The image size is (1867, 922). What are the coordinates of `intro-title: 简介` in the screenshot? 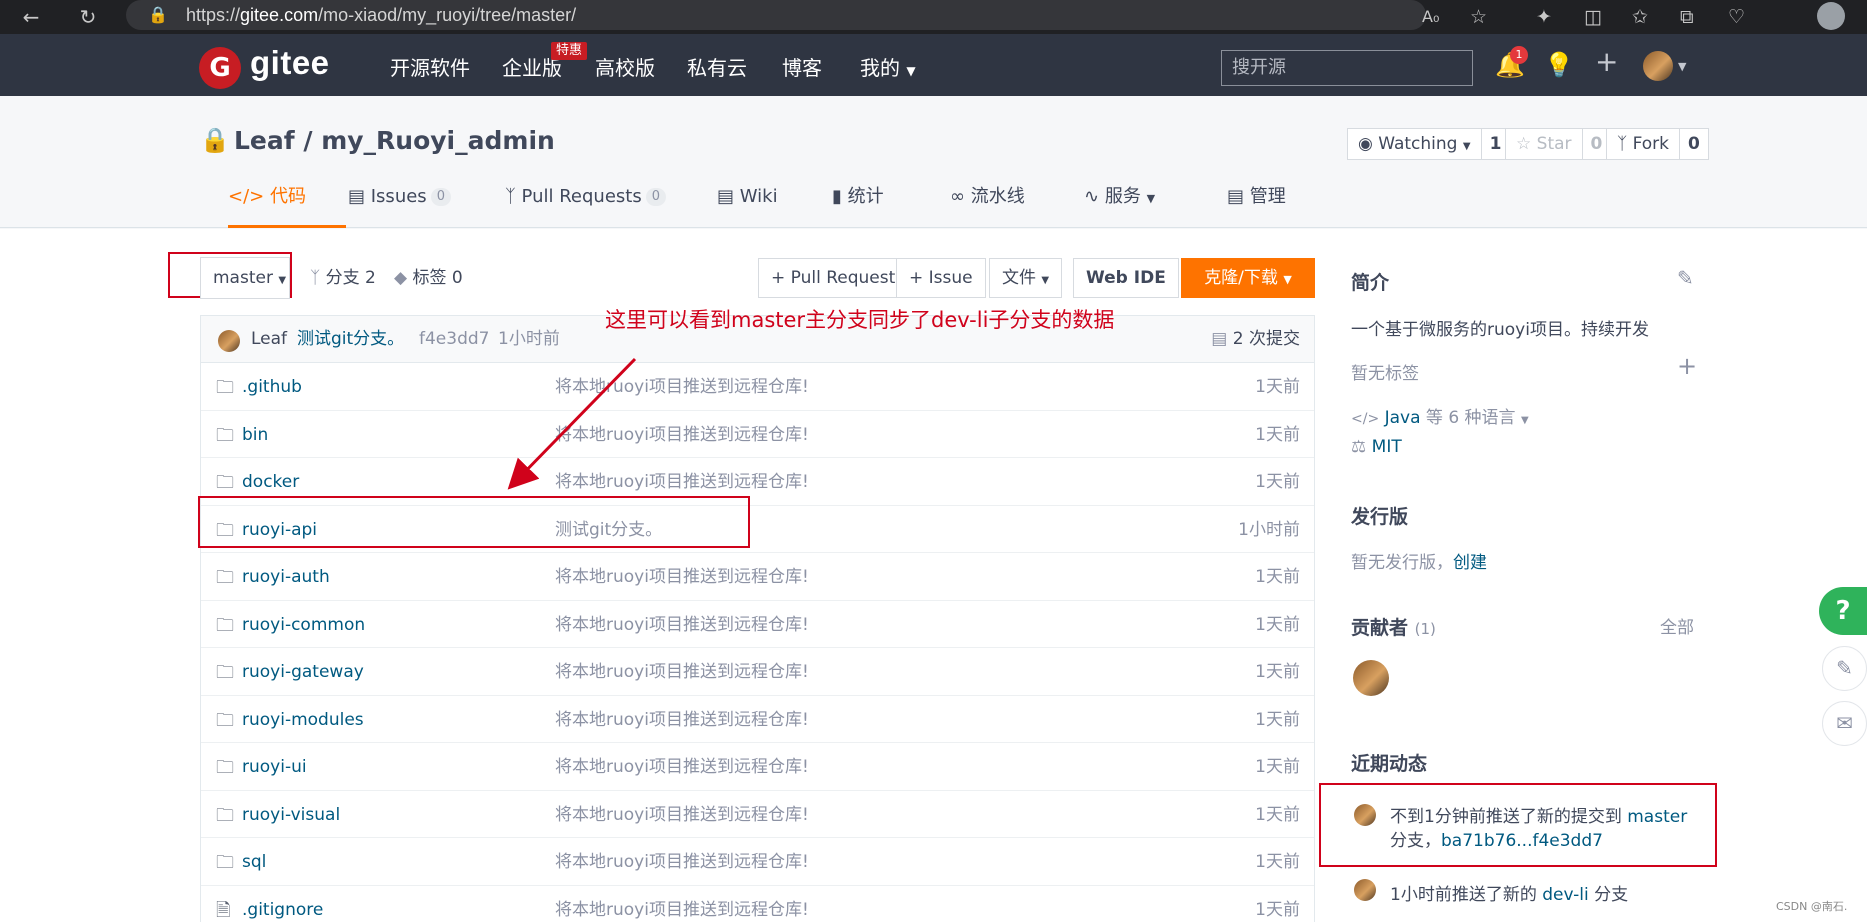 It's located at (1370, 283).